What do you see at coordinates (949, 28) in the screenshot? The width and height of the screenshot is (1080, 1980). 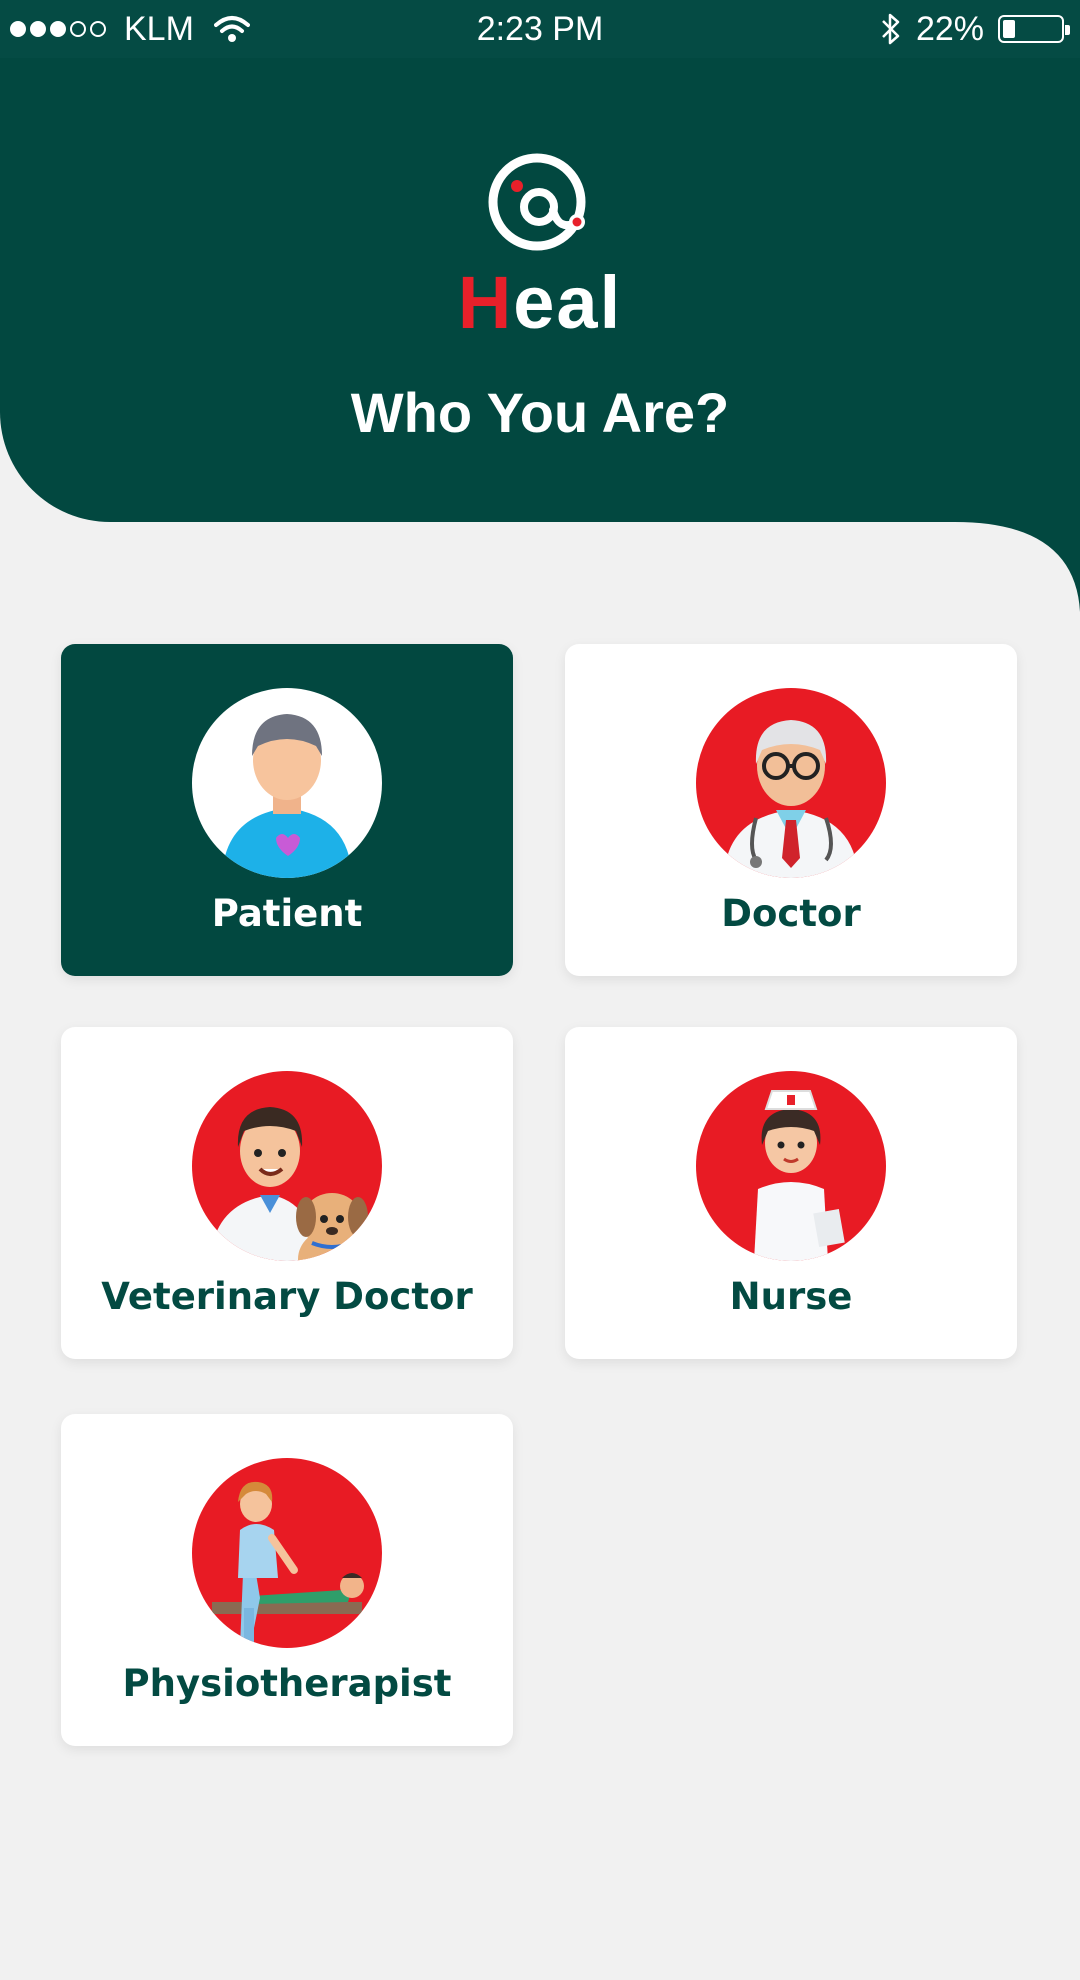 I see `battery-percent: 22%` at bounding box center [949, 28].